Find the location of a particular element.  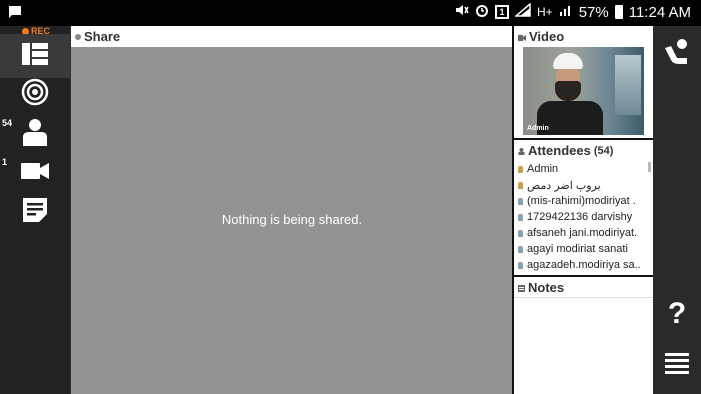

attendee-item: یروپ اضر دمص is located at coordinates (584, 185).